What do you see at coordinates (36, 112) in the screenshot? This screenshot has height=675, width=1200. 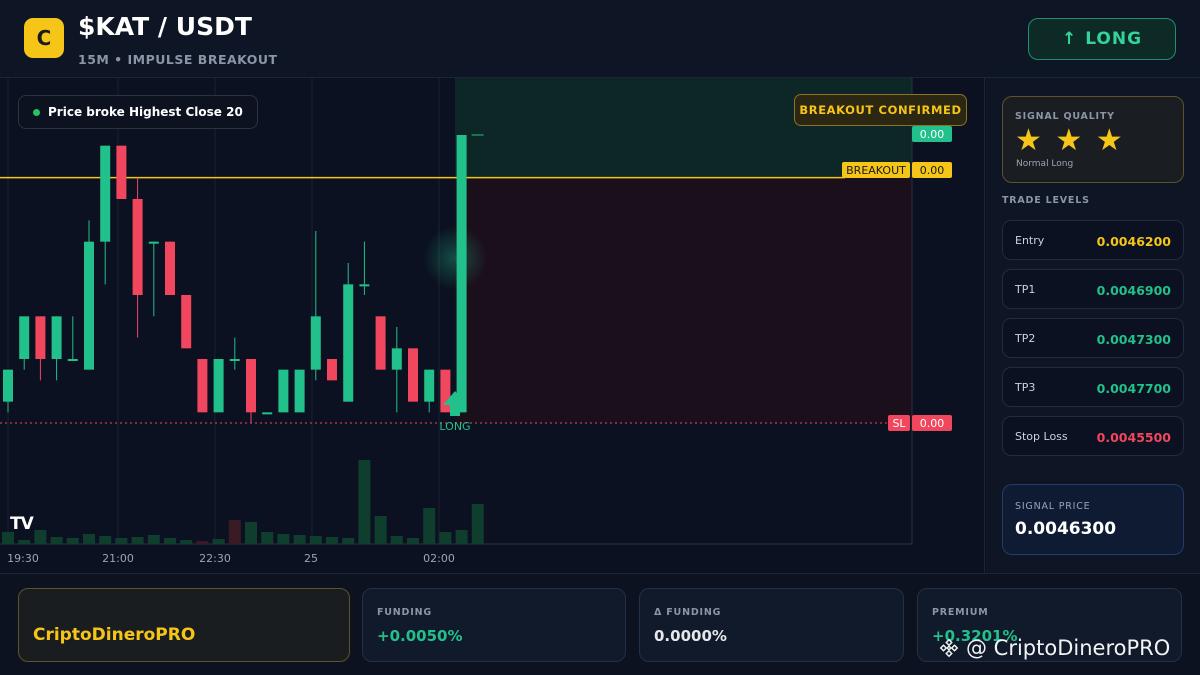 I see `status-dot-icon` at bounding box center [36, 112].